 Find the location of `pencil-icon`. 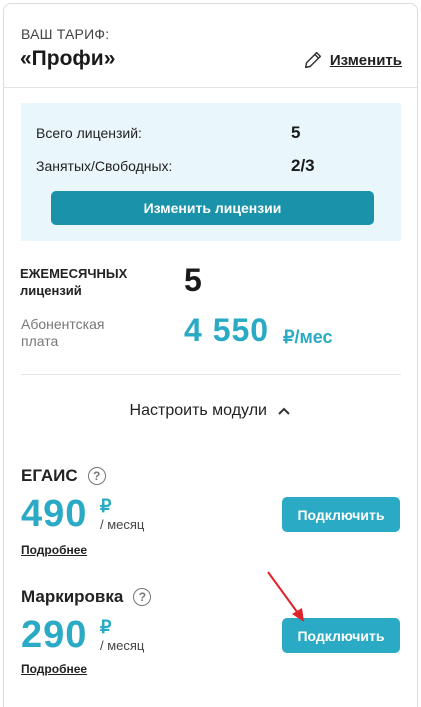

pencil-icon is located at coordinates (312, 60).